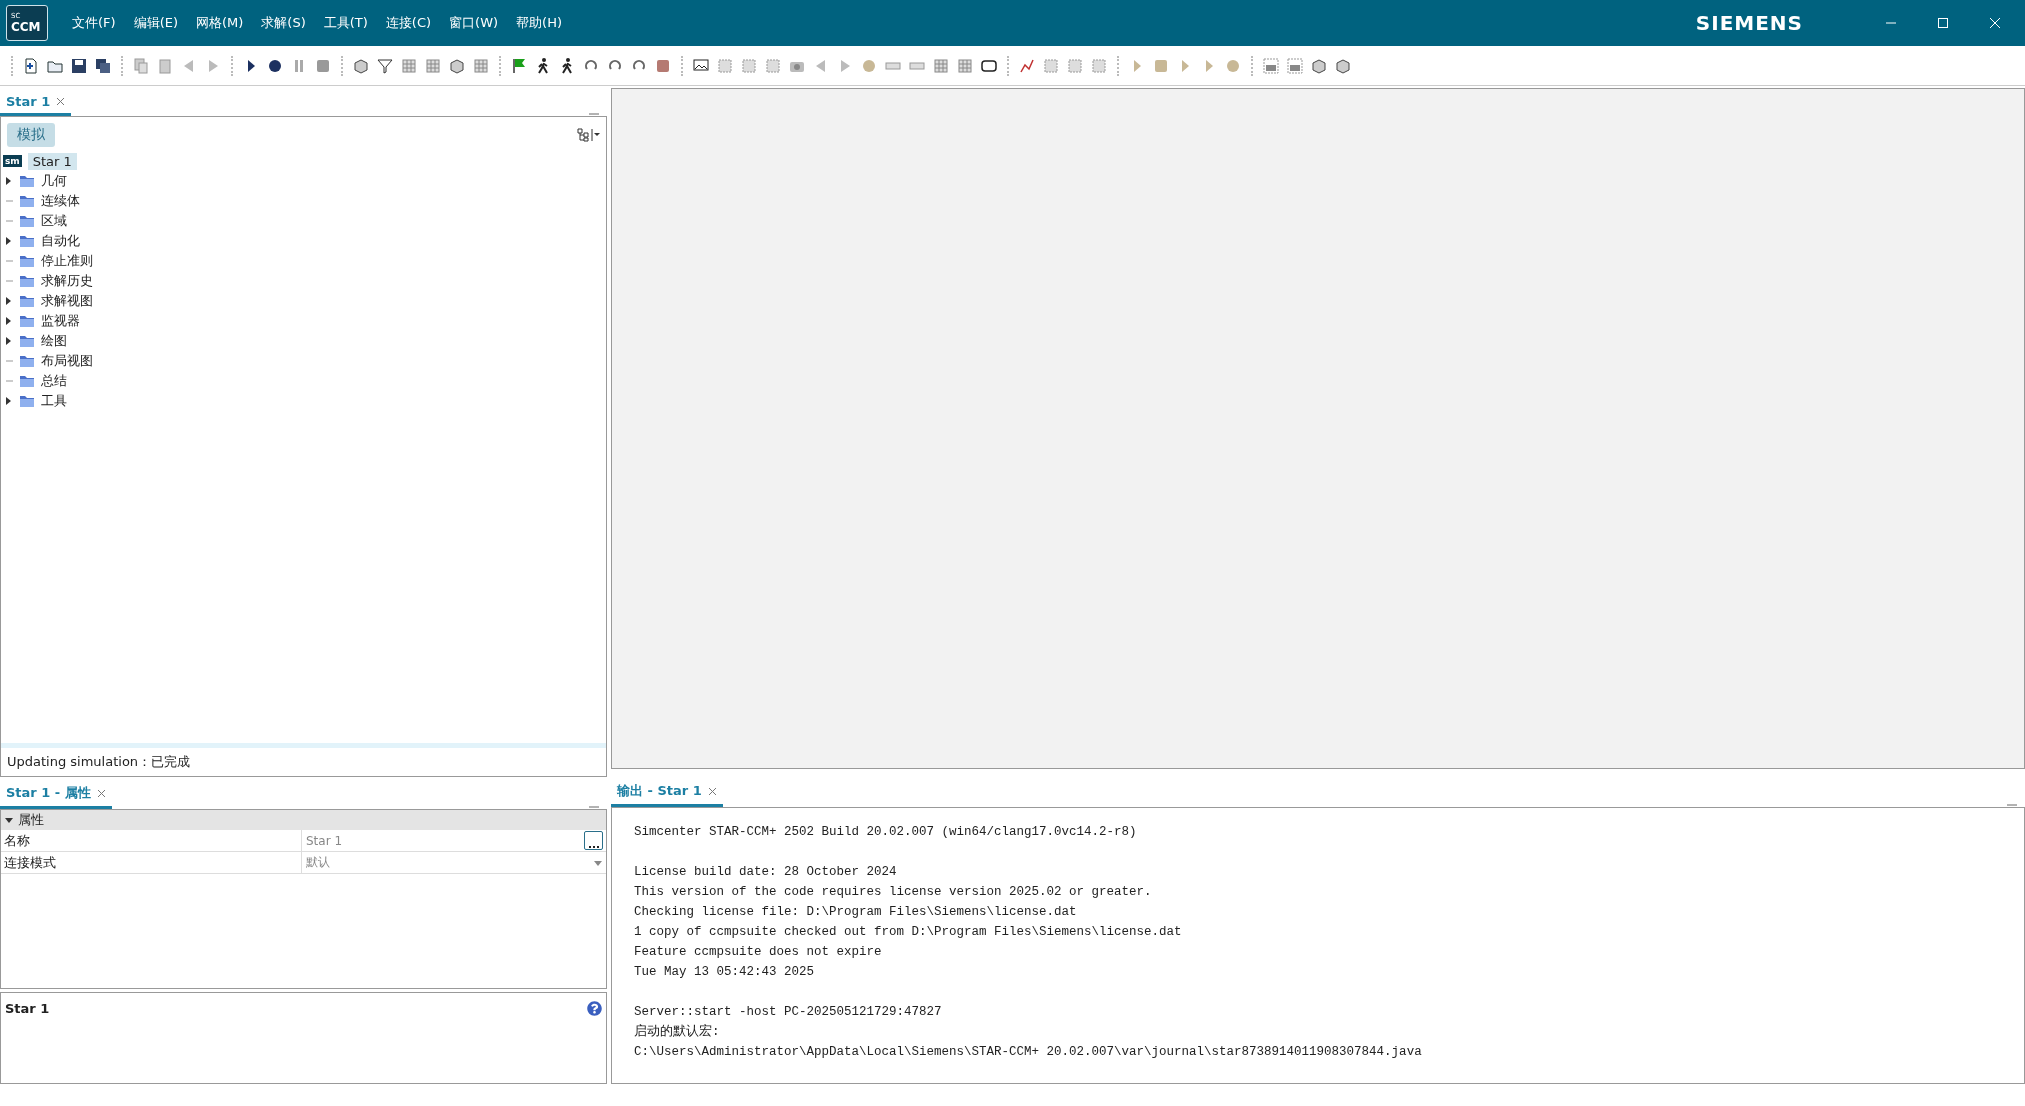  Describe the element at coordinates (677, 1032) in the screenshot. I see `output-line: 启动的默认宏:` at that location.